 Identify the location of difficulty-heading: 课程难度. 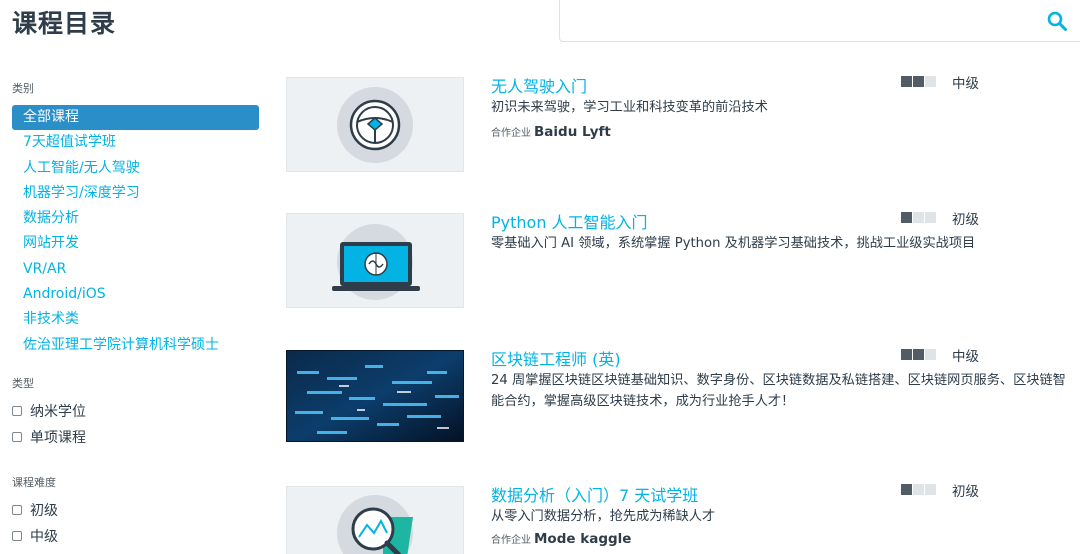
(34, 482).